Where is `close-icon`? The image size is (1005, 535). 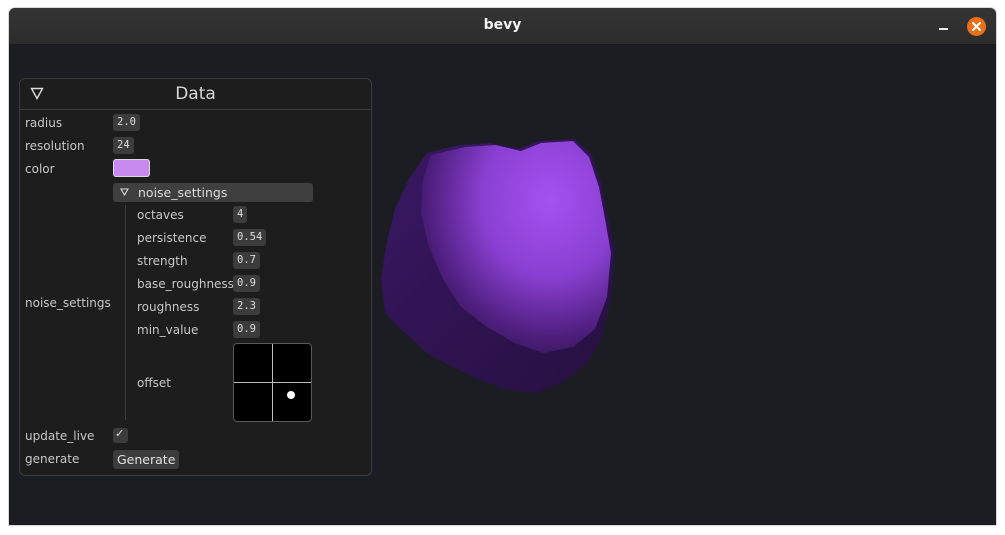
close-icon is located at coordinates (976, 26).